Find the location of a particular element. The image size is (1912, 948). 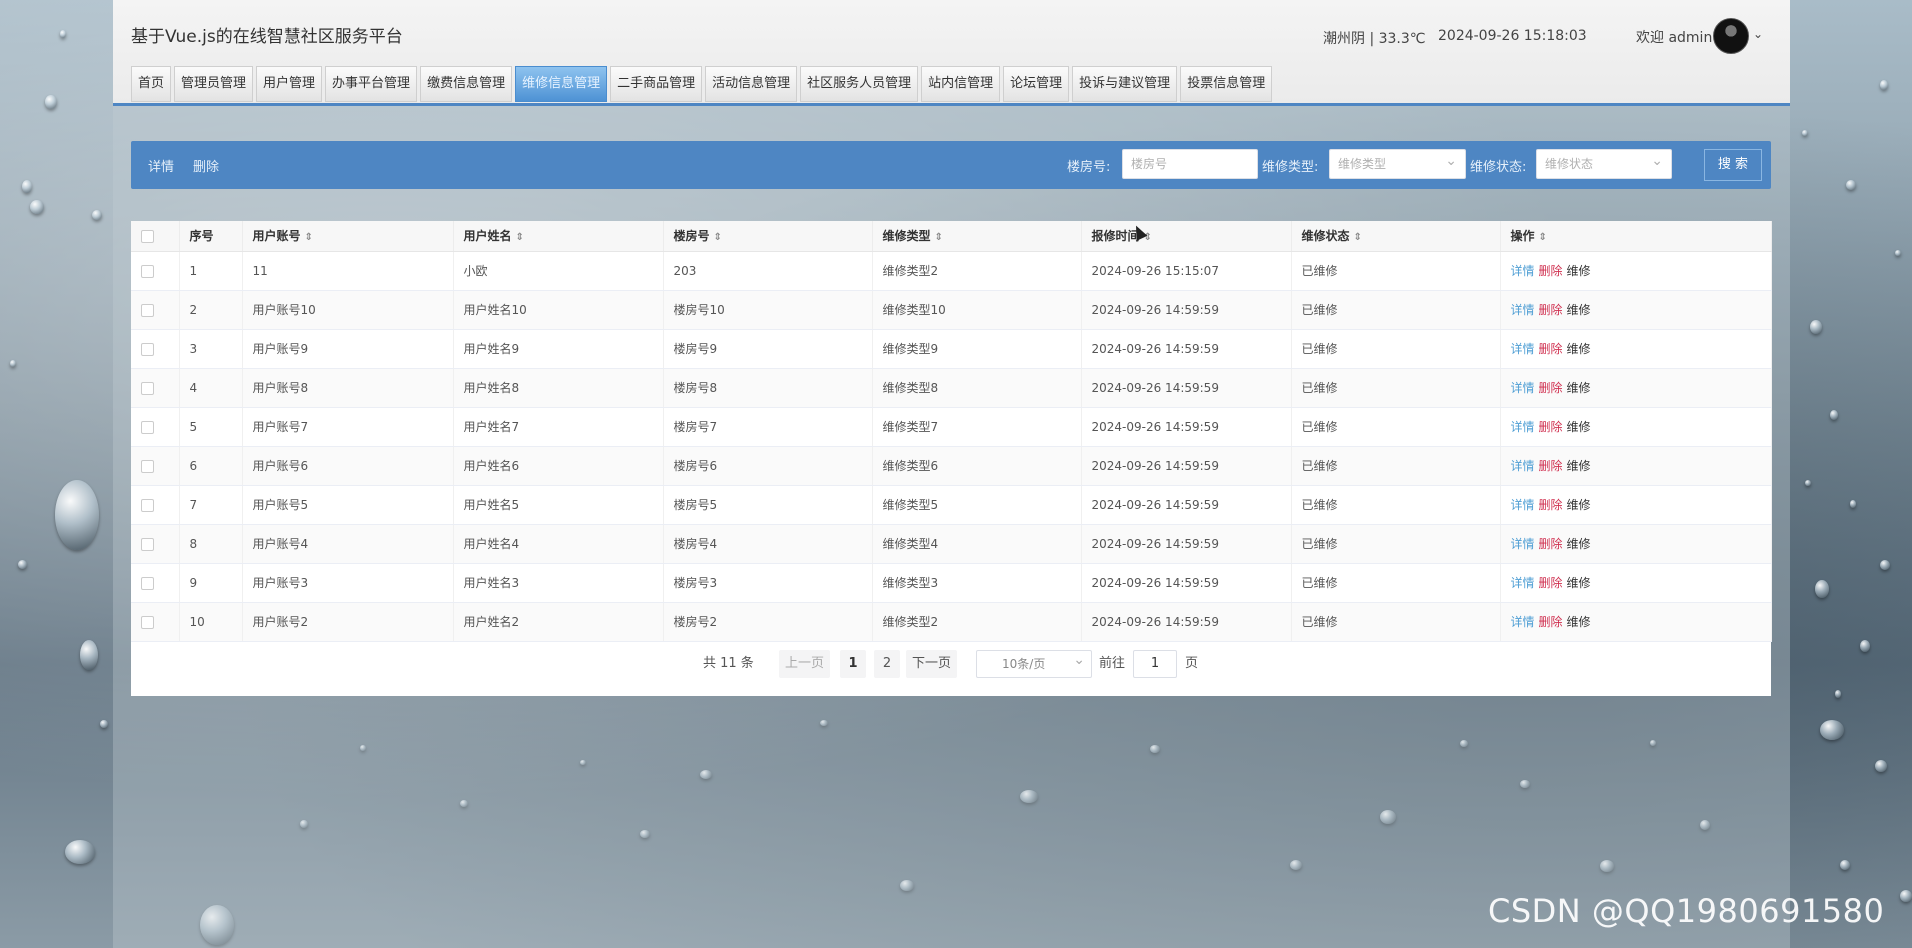

nav-item-10: 论坛管理 is located at coordinates (1036, 84).